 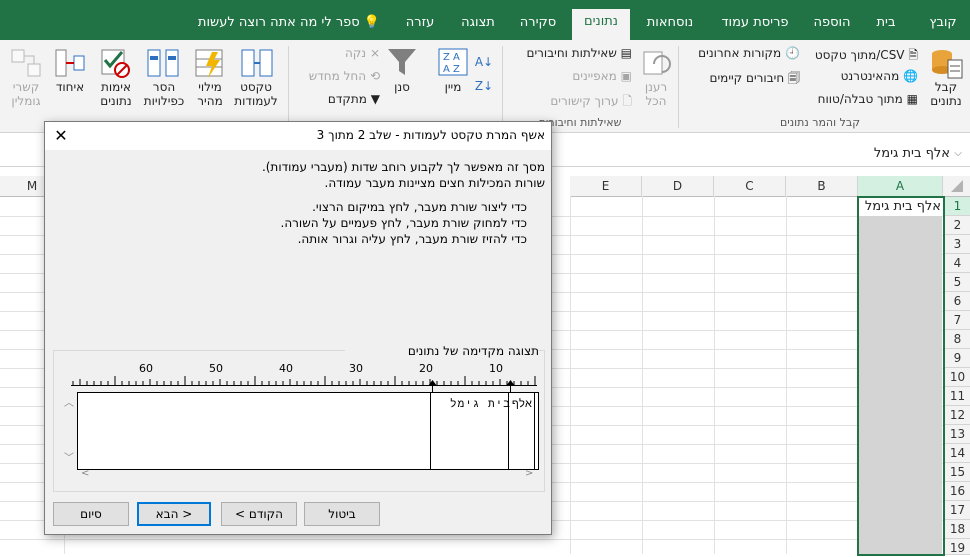 What do you see at coordinates (956, 282) in the screenshot?
I see `row-header: 5` at bounding box center [956, 282].